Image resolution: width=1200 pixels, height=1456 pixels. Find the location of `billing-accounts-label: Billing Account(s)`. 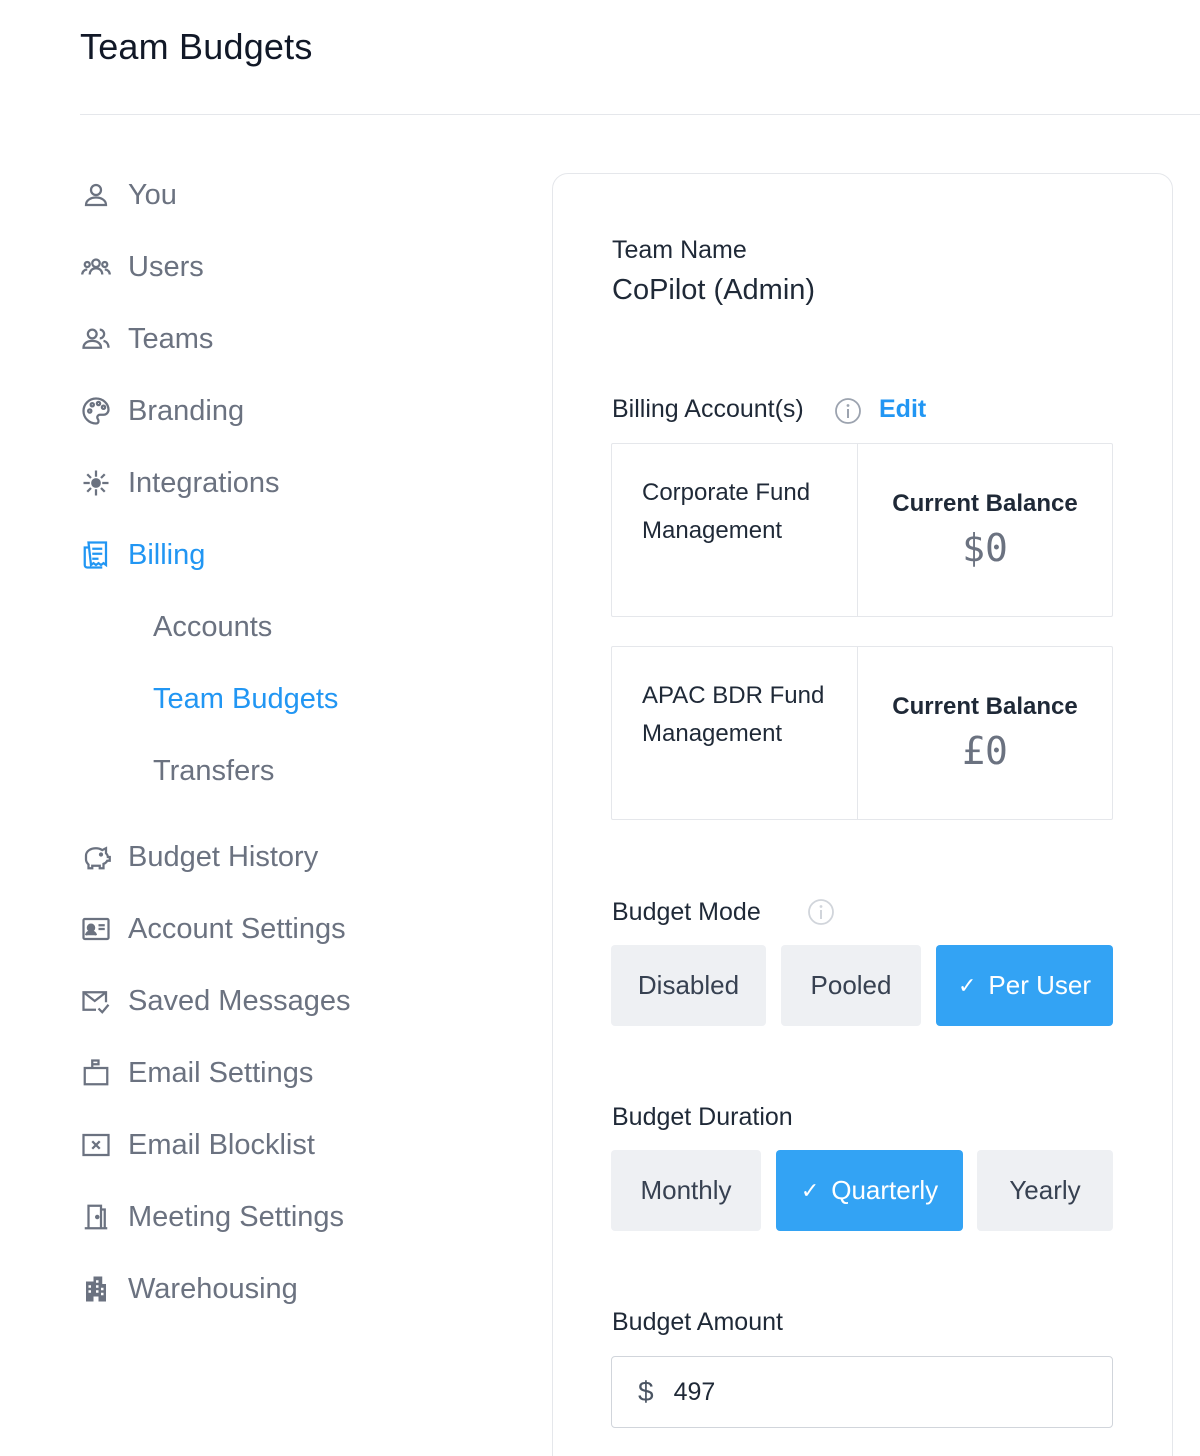

billing-accounts-label: Billing Account(s) is located at coordinates (708, 409).